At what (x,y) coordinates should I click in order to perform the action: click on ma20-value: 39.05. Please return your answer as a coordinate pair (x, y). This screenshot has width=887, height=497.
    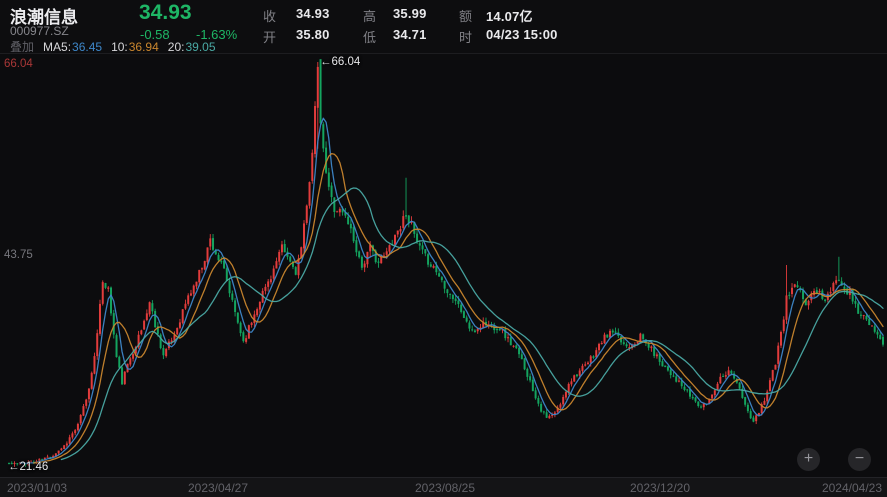
    Looking at the image, I should click on (200, 46).